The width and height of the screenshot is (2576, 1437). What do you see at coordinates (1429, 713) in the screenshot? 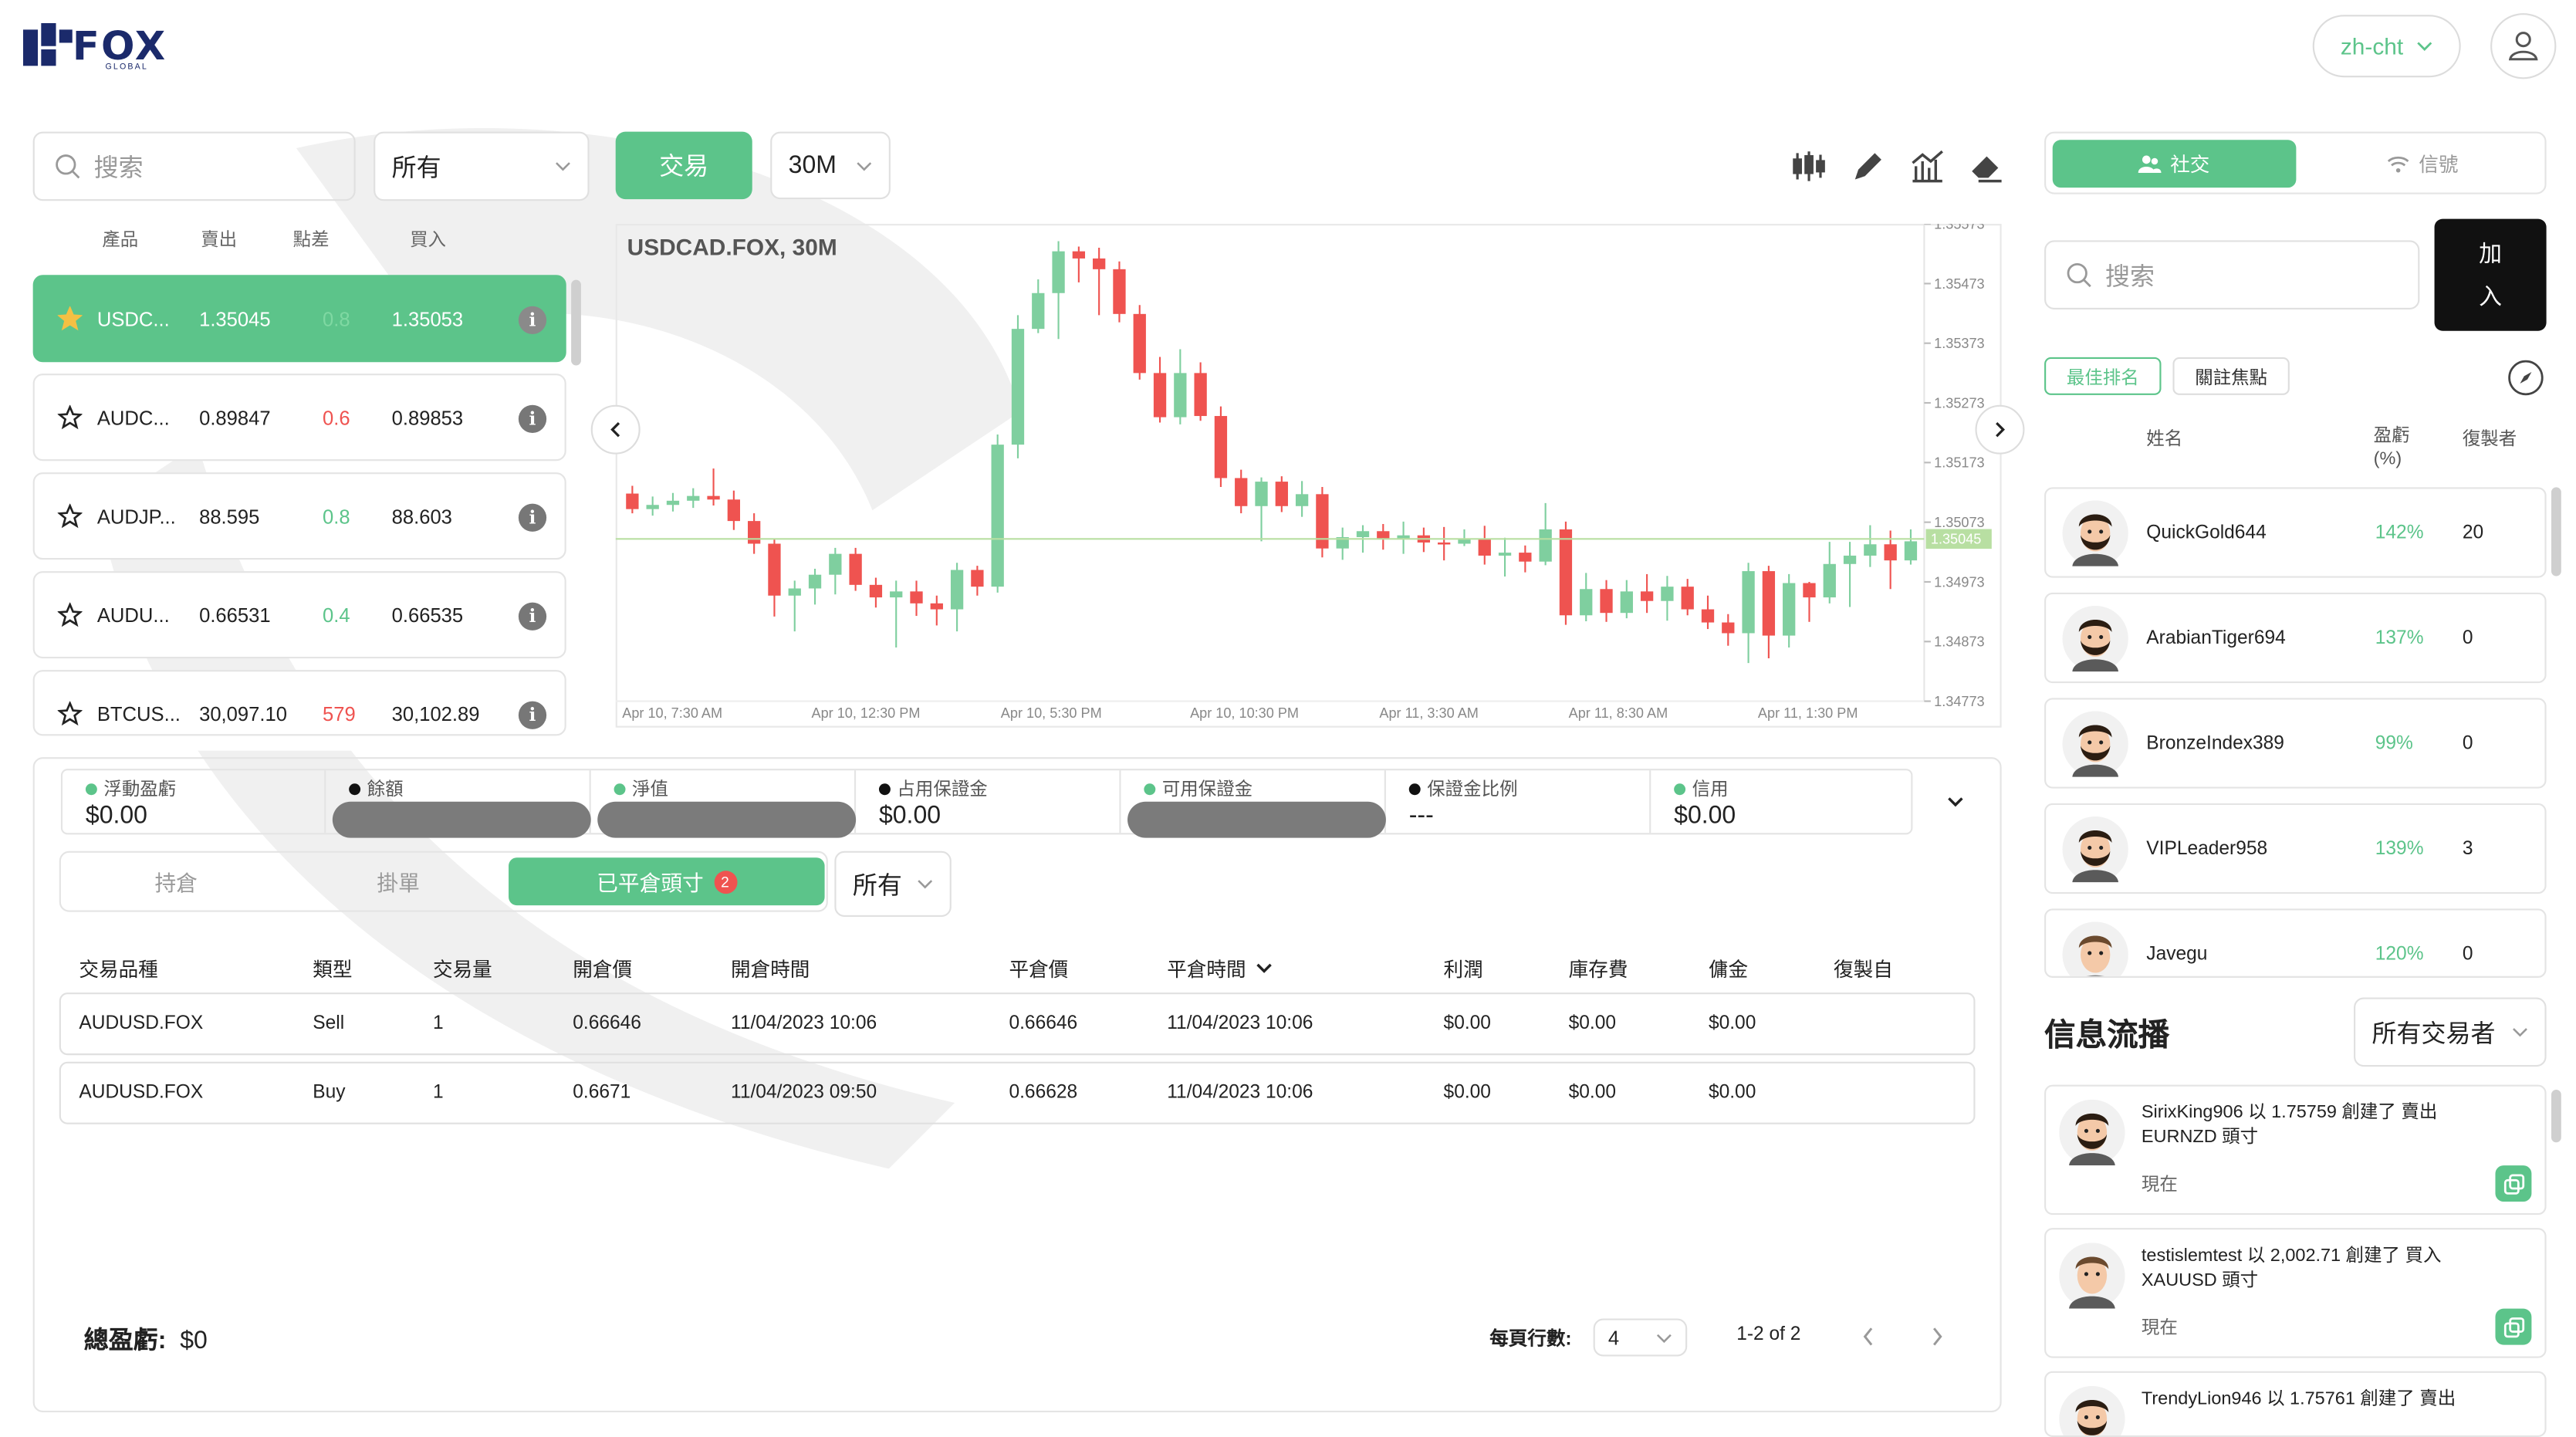
I see `x-tick-label: Apr 11, 3:30 AM` at bounding box center [1429, 713].